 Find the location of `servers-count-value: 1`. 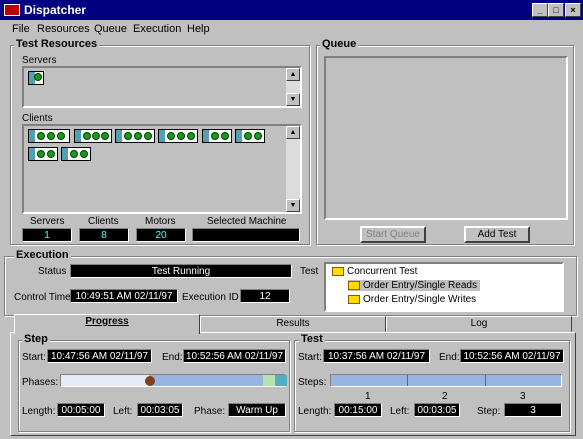

servers-count-value: 1 is located at coordinates (47, 235).